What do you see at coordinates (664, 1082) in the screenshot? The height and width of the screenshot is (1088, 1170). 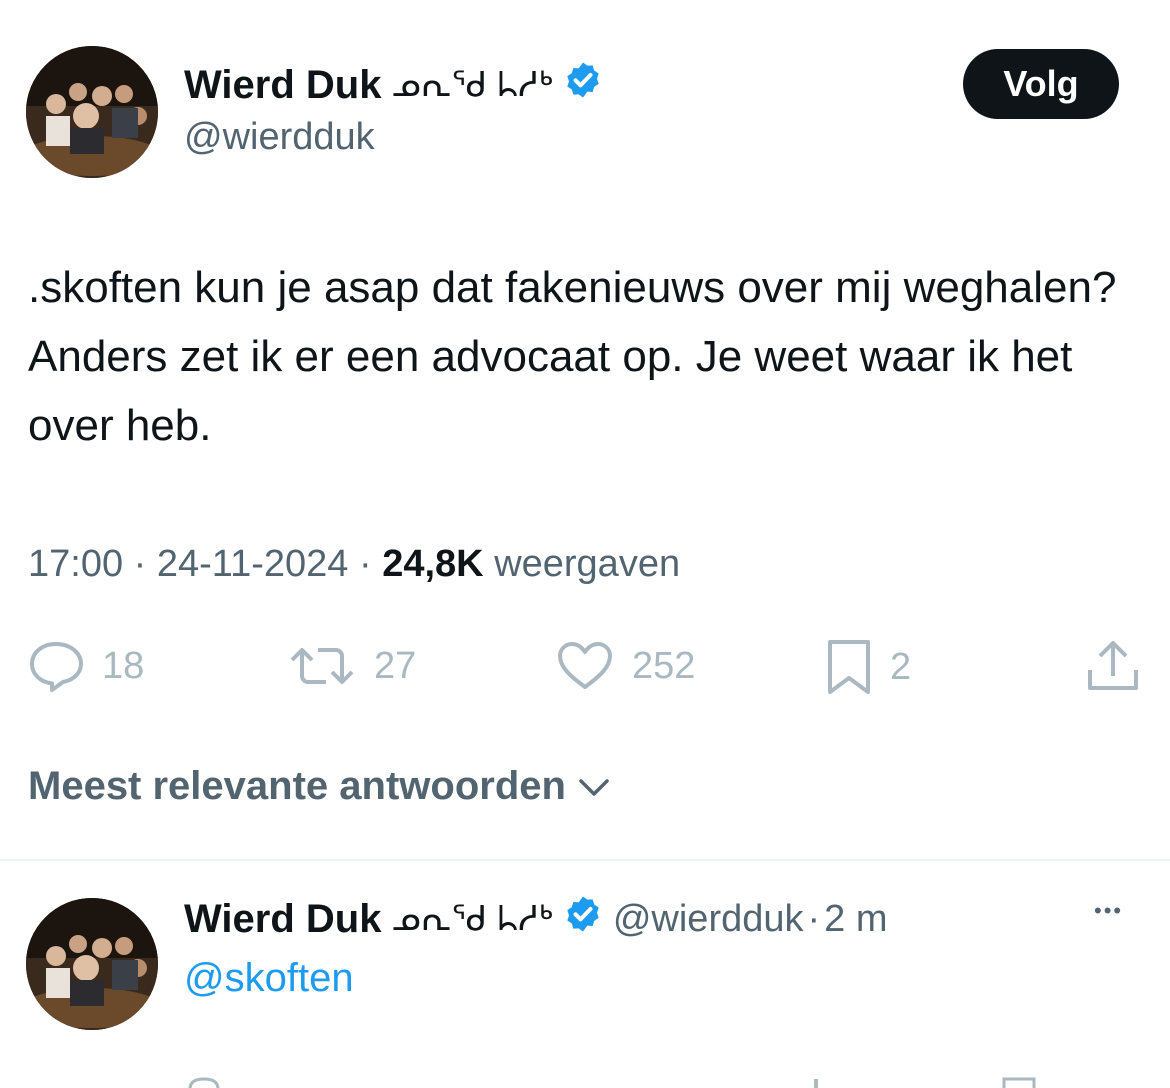 I see `reply-actions-partial` at bounding box center [664, 1082].